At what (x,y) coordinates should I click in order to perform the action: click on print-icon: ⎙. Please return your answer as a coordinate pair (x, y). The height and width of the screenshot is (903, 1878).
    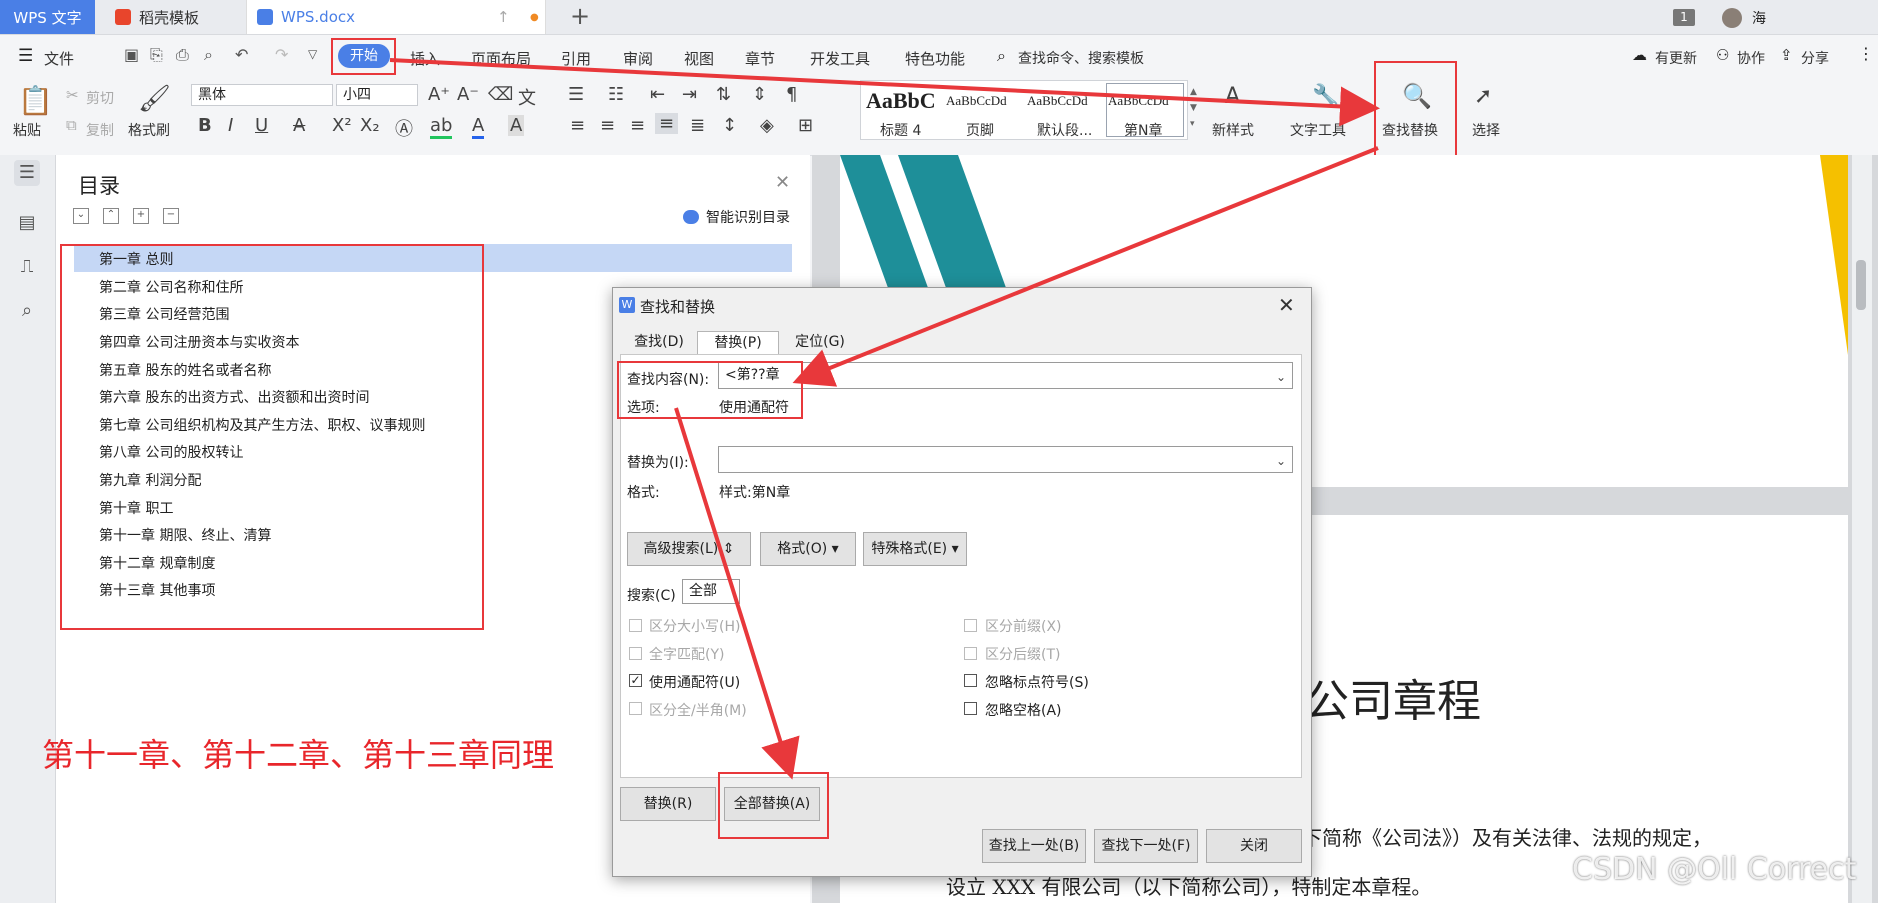
    Looking at the image, I should click on (182, 55).